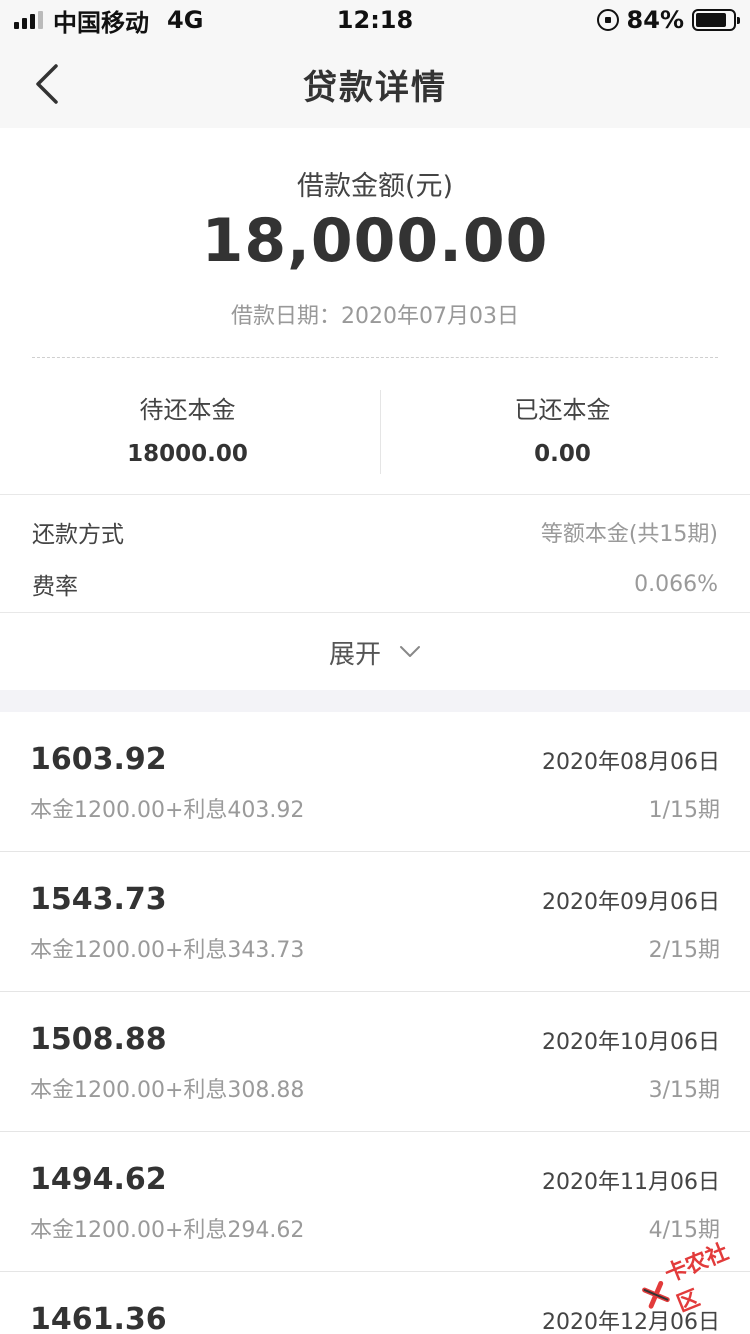 The height and width of the screenshot is (1334, 750). I want to click on loan-amount-label: 借款金额(元), so click(375, 186).